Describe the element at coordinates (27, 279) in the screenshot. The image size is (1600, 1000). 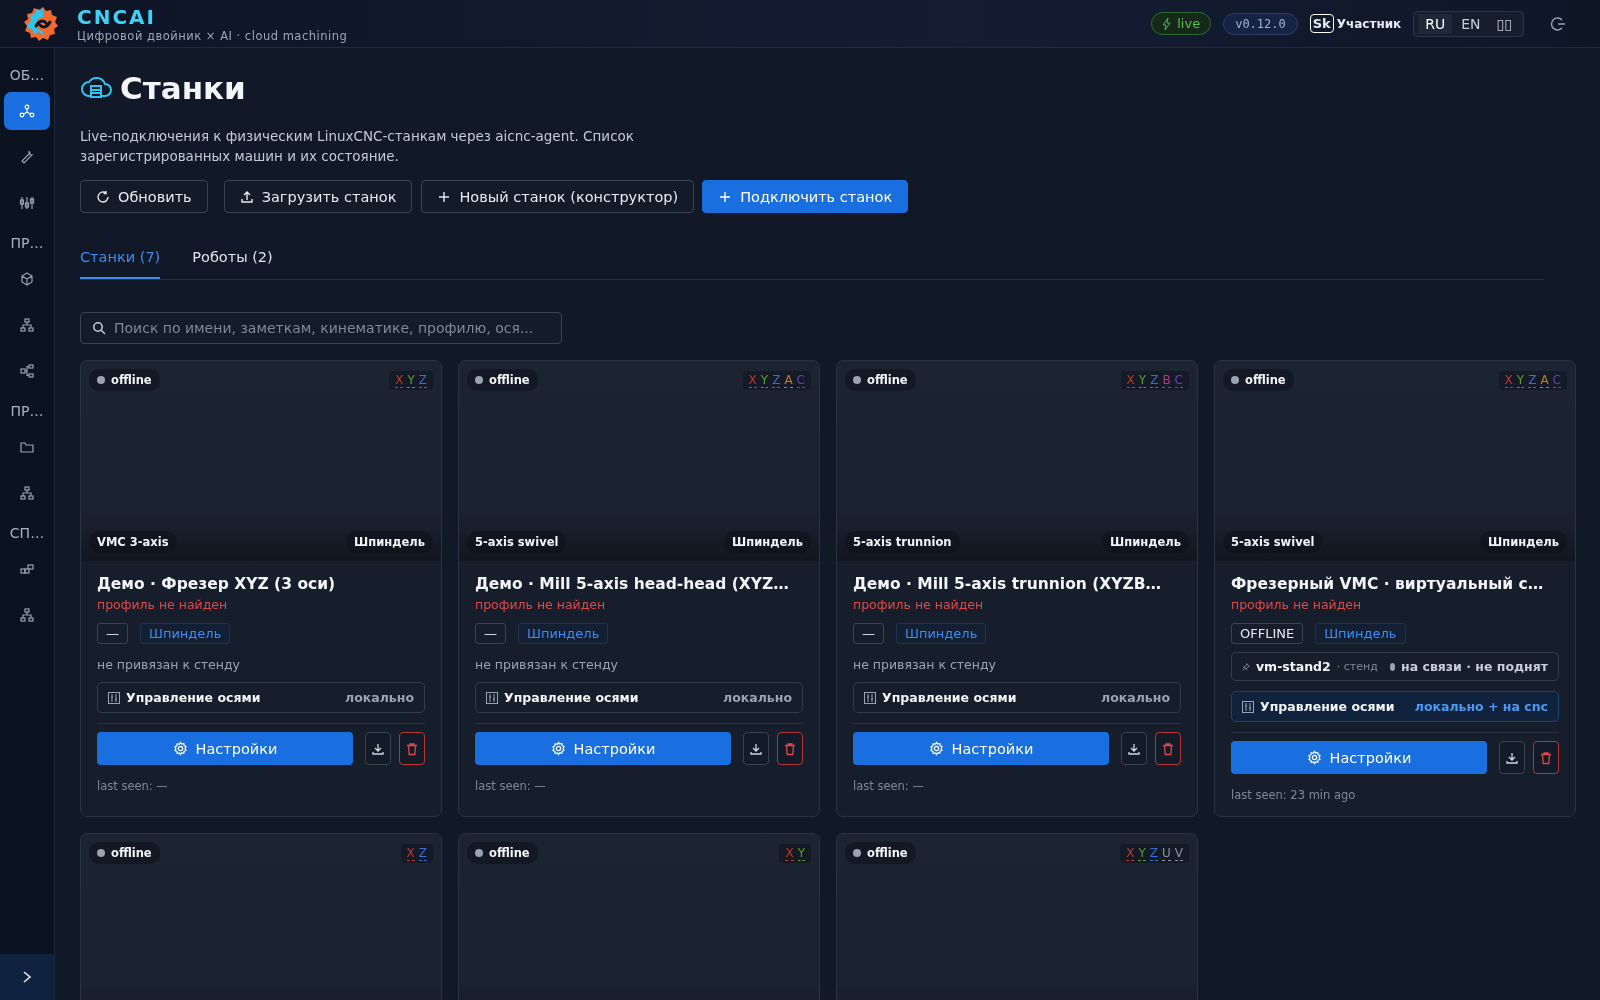
I see `cube-icon` at that location.